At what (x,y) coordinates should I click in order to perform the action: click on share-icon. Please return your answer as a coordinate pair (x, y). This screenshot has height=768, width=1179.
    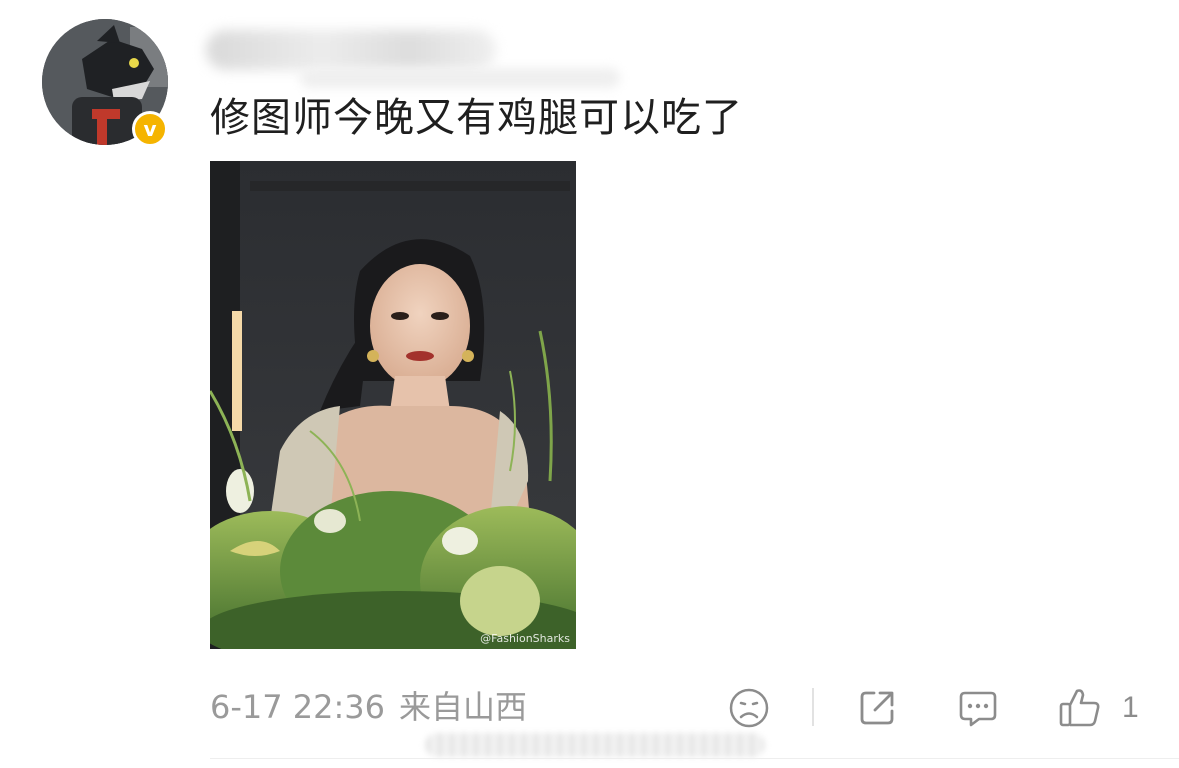
    Looking at the image, I should click on (877, 708).